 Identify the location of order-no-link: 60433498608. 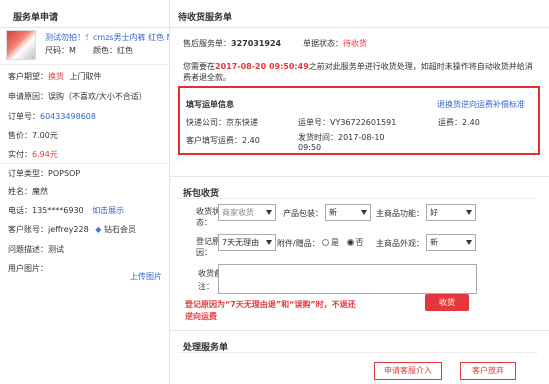
(68, 116).